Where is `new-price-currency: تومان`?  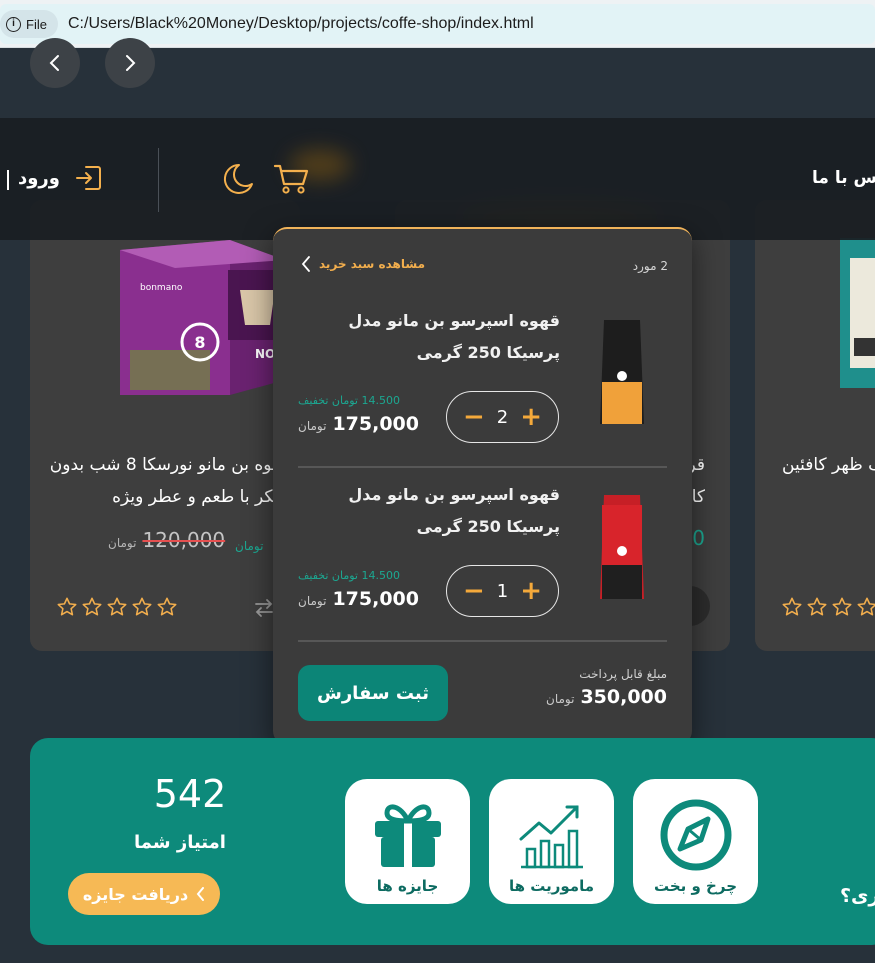
new-price-currency: تومان is located at coordinates (249, 546).